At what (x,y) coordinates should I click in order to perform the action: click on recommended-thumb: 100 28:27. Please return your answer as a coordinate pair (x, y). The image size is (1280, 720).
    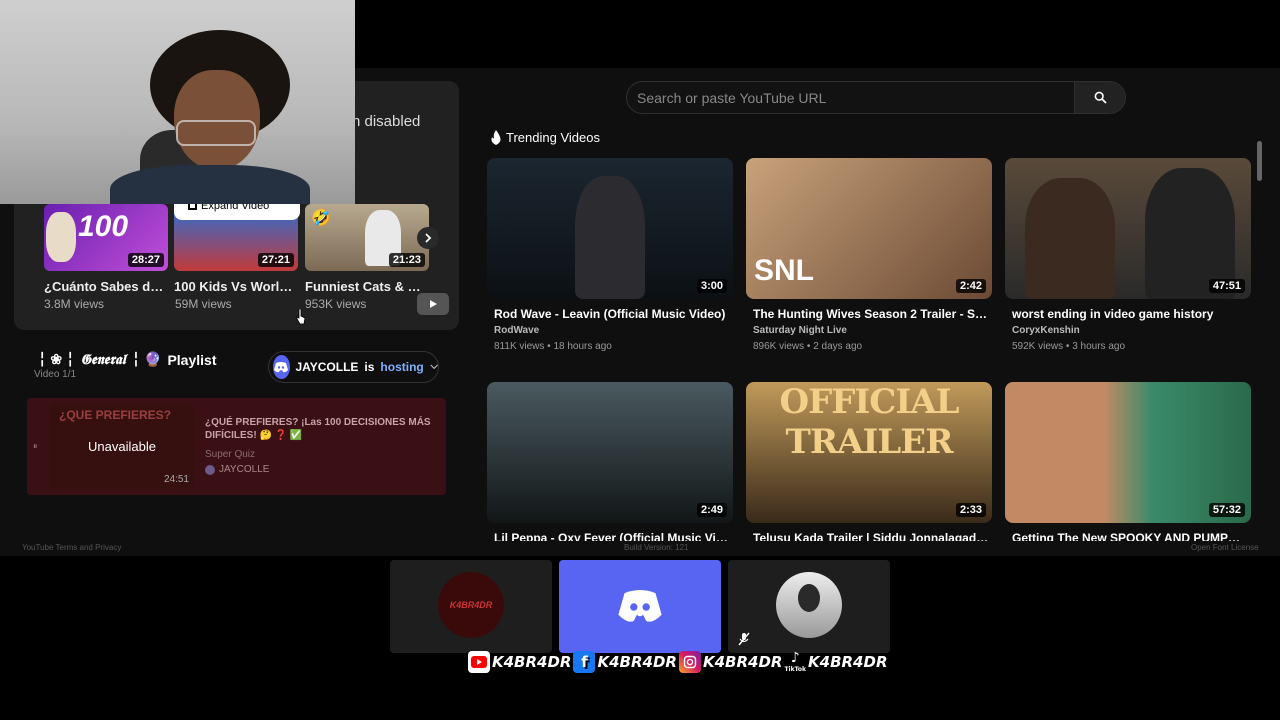
    Looking at the image, I should click on (106, 237).